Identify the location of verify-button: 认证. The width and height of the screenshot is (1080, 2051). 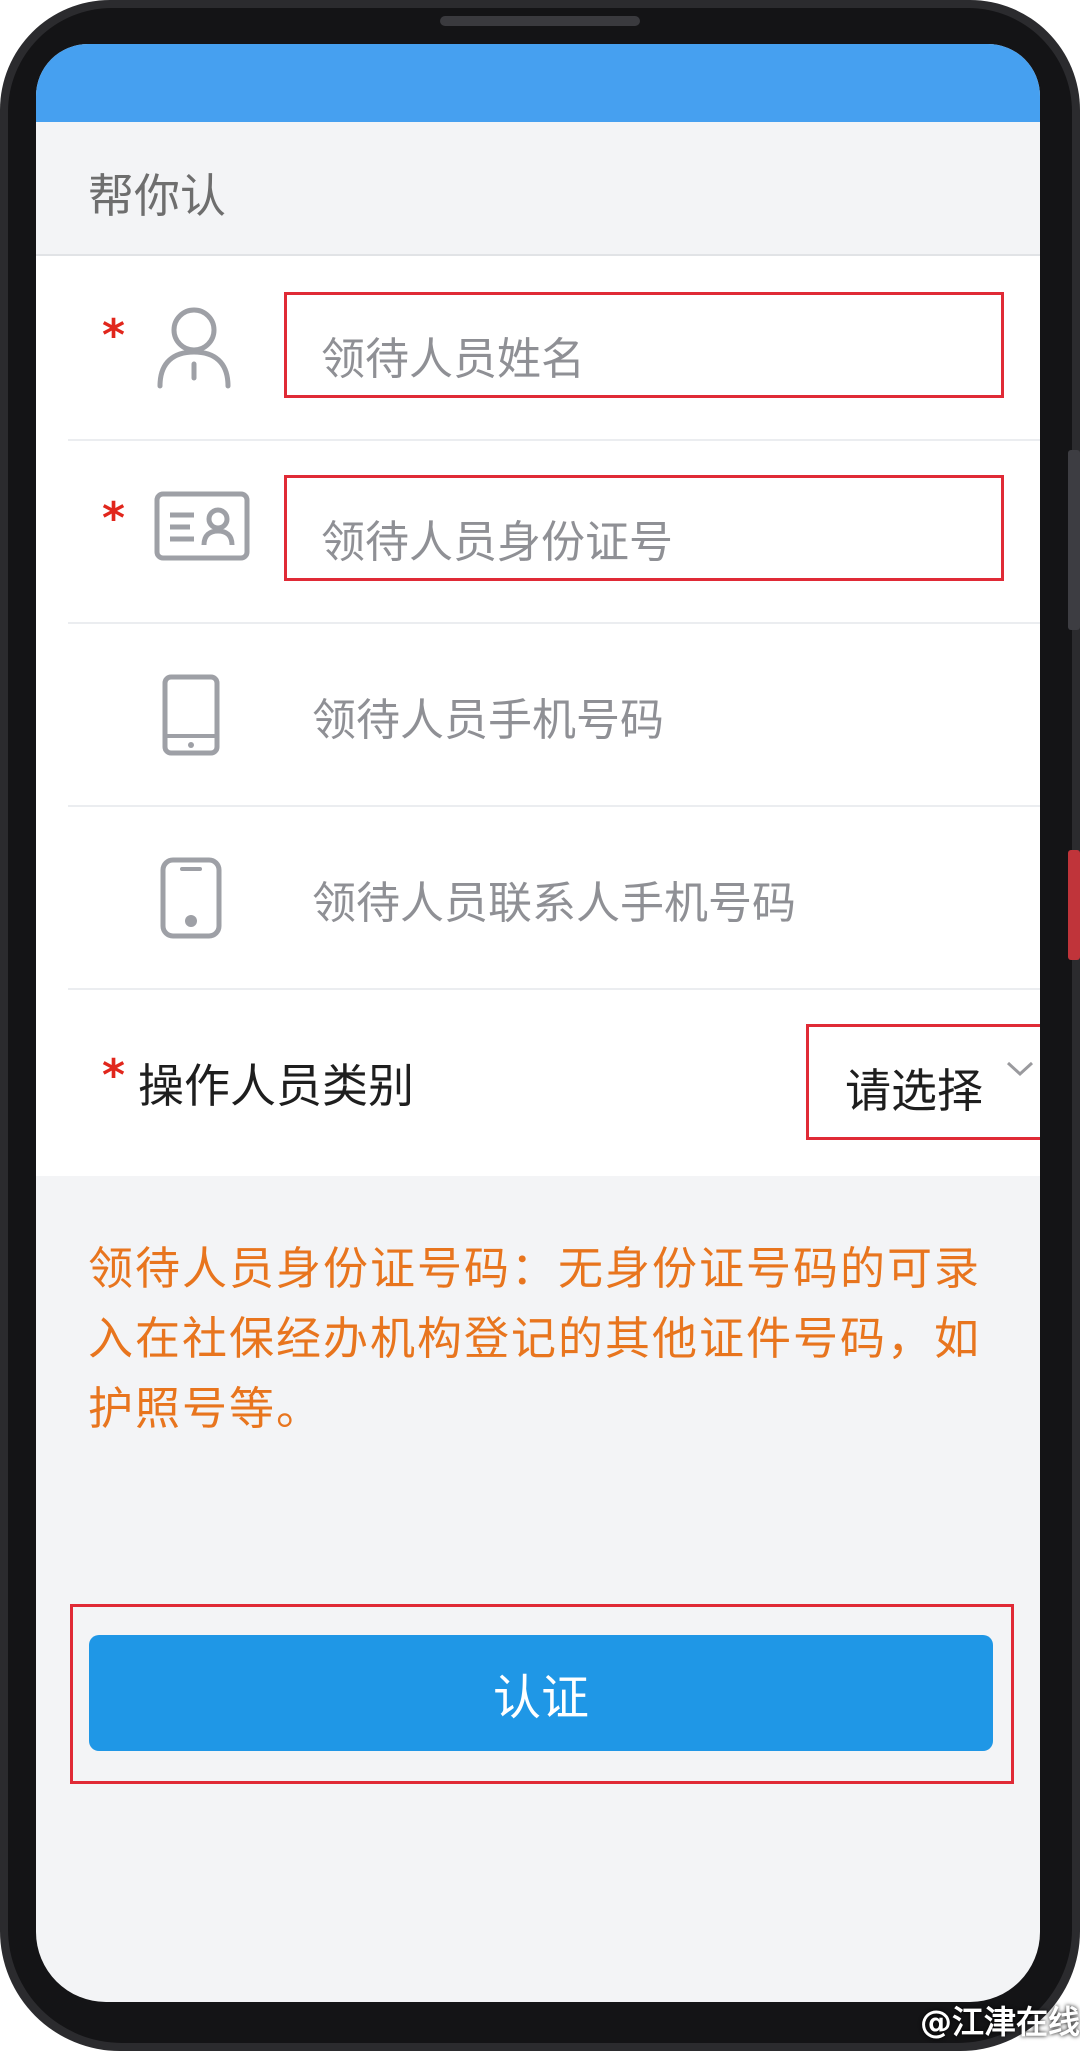
(541, 1693).